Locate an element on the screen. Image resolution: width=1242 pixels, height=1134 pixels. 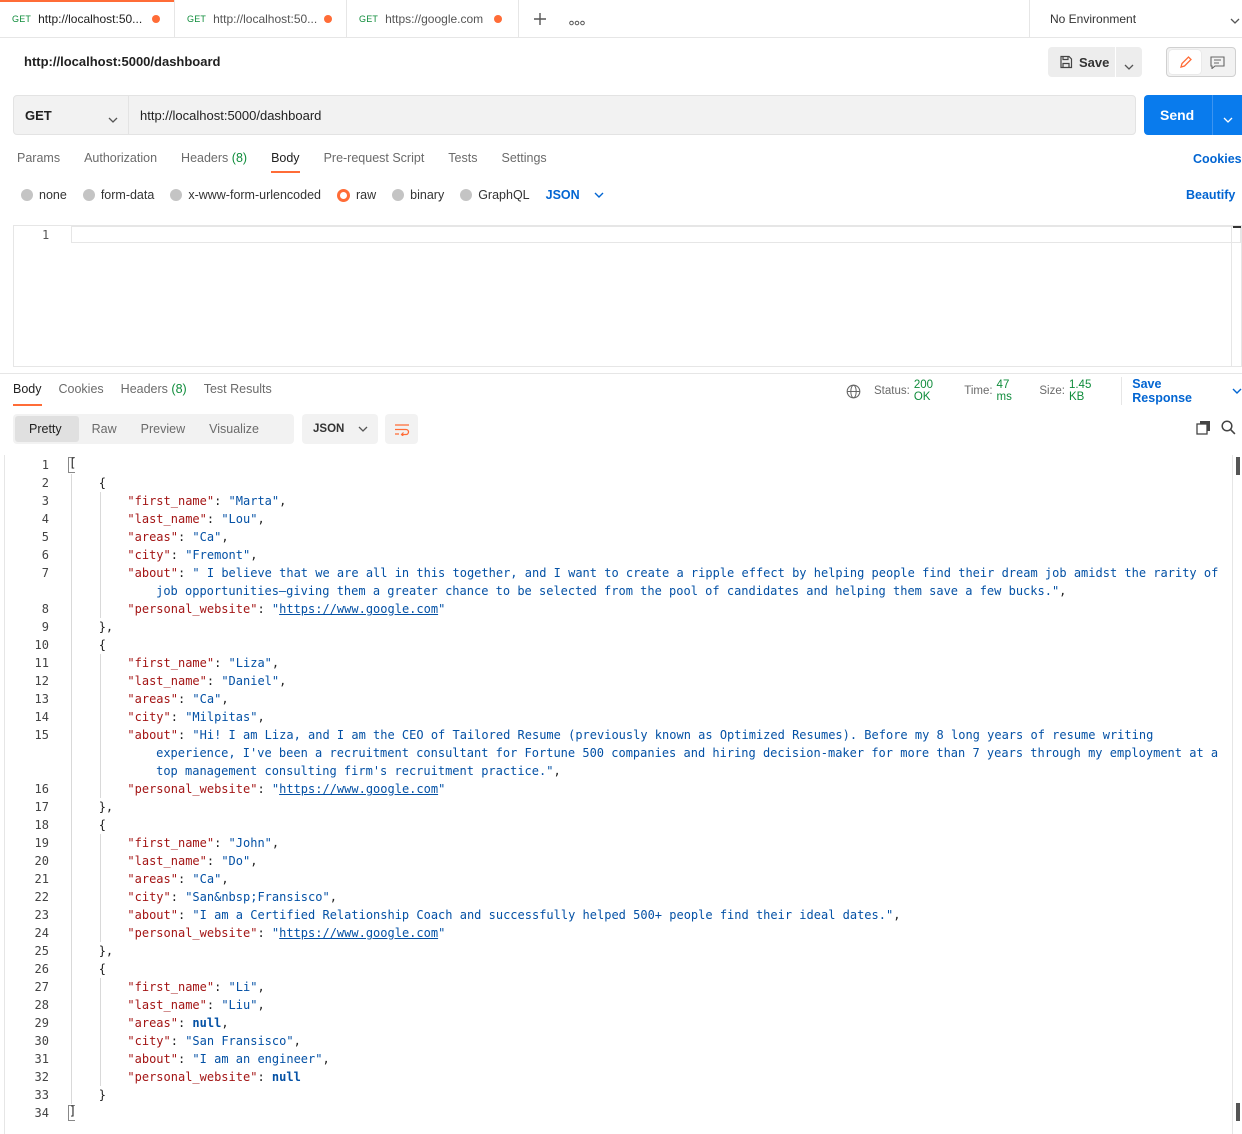
radio-raw: raw is located at coordinates (356, 195).